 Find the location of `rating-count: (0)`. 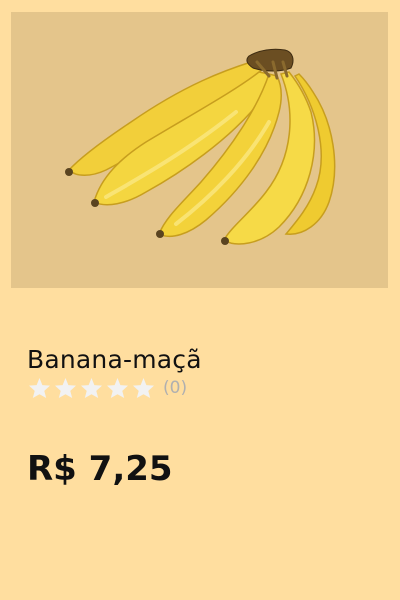

rating-count: (0) is located at coordinates (175, 388).